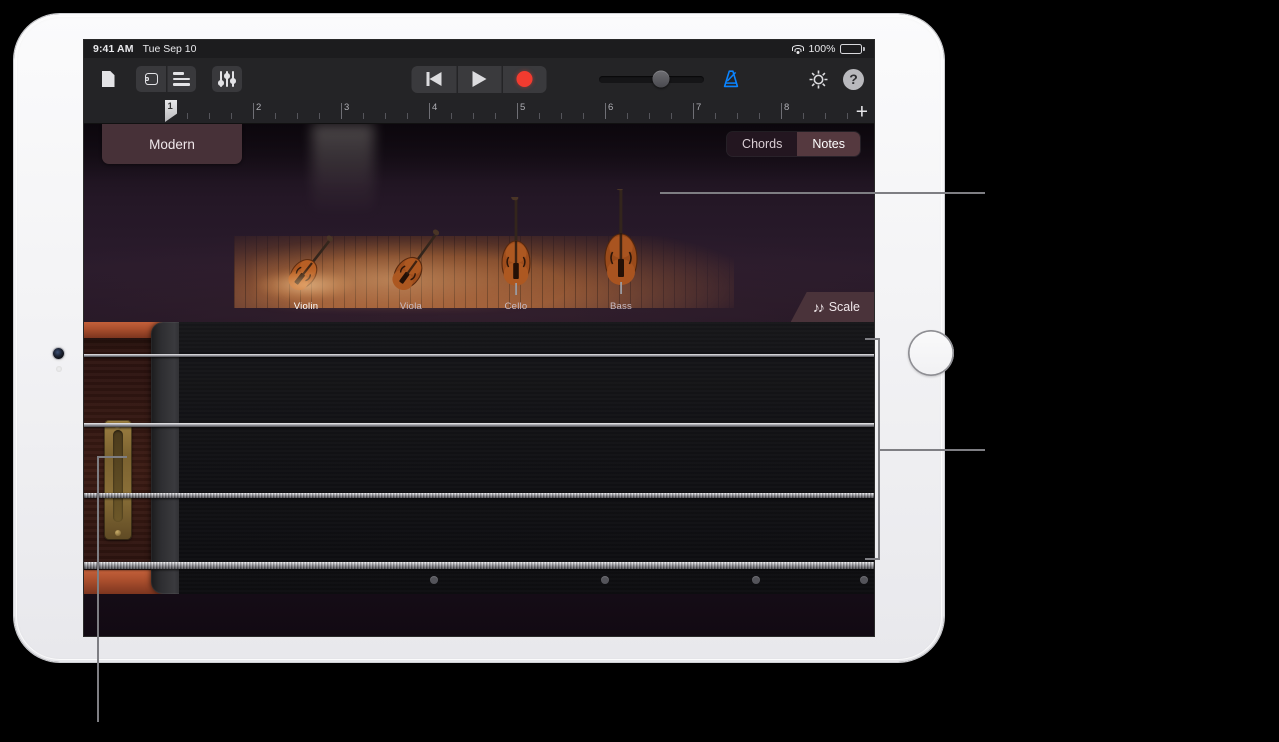  I want to click on gear-icon, so click(818, 79).